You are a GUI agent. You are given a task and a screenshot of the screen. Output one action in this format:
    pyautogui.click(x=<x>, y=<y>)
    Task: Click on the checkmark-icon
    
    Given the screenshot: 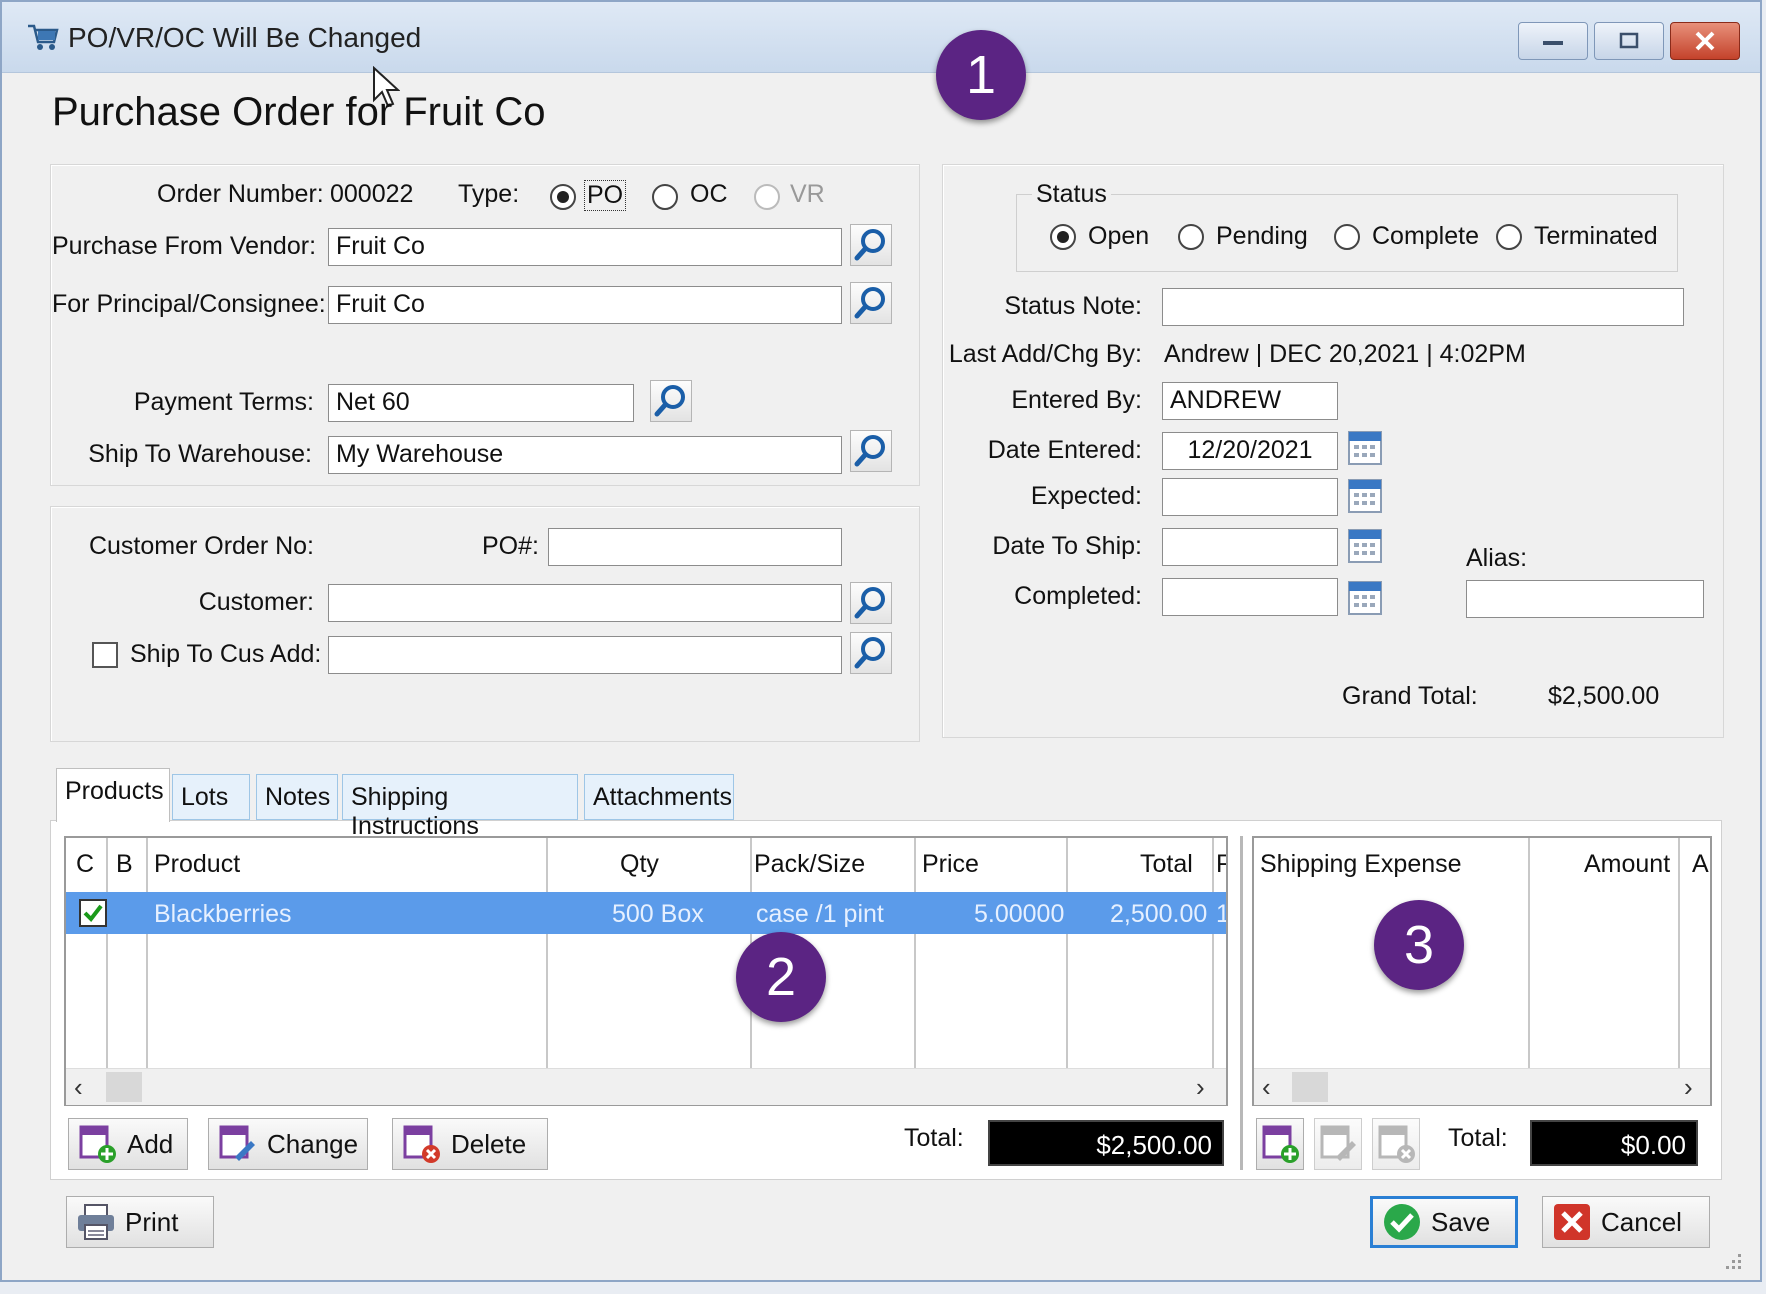 What is the action you would take?
    pyautogui.click(x=93, y=913)
    